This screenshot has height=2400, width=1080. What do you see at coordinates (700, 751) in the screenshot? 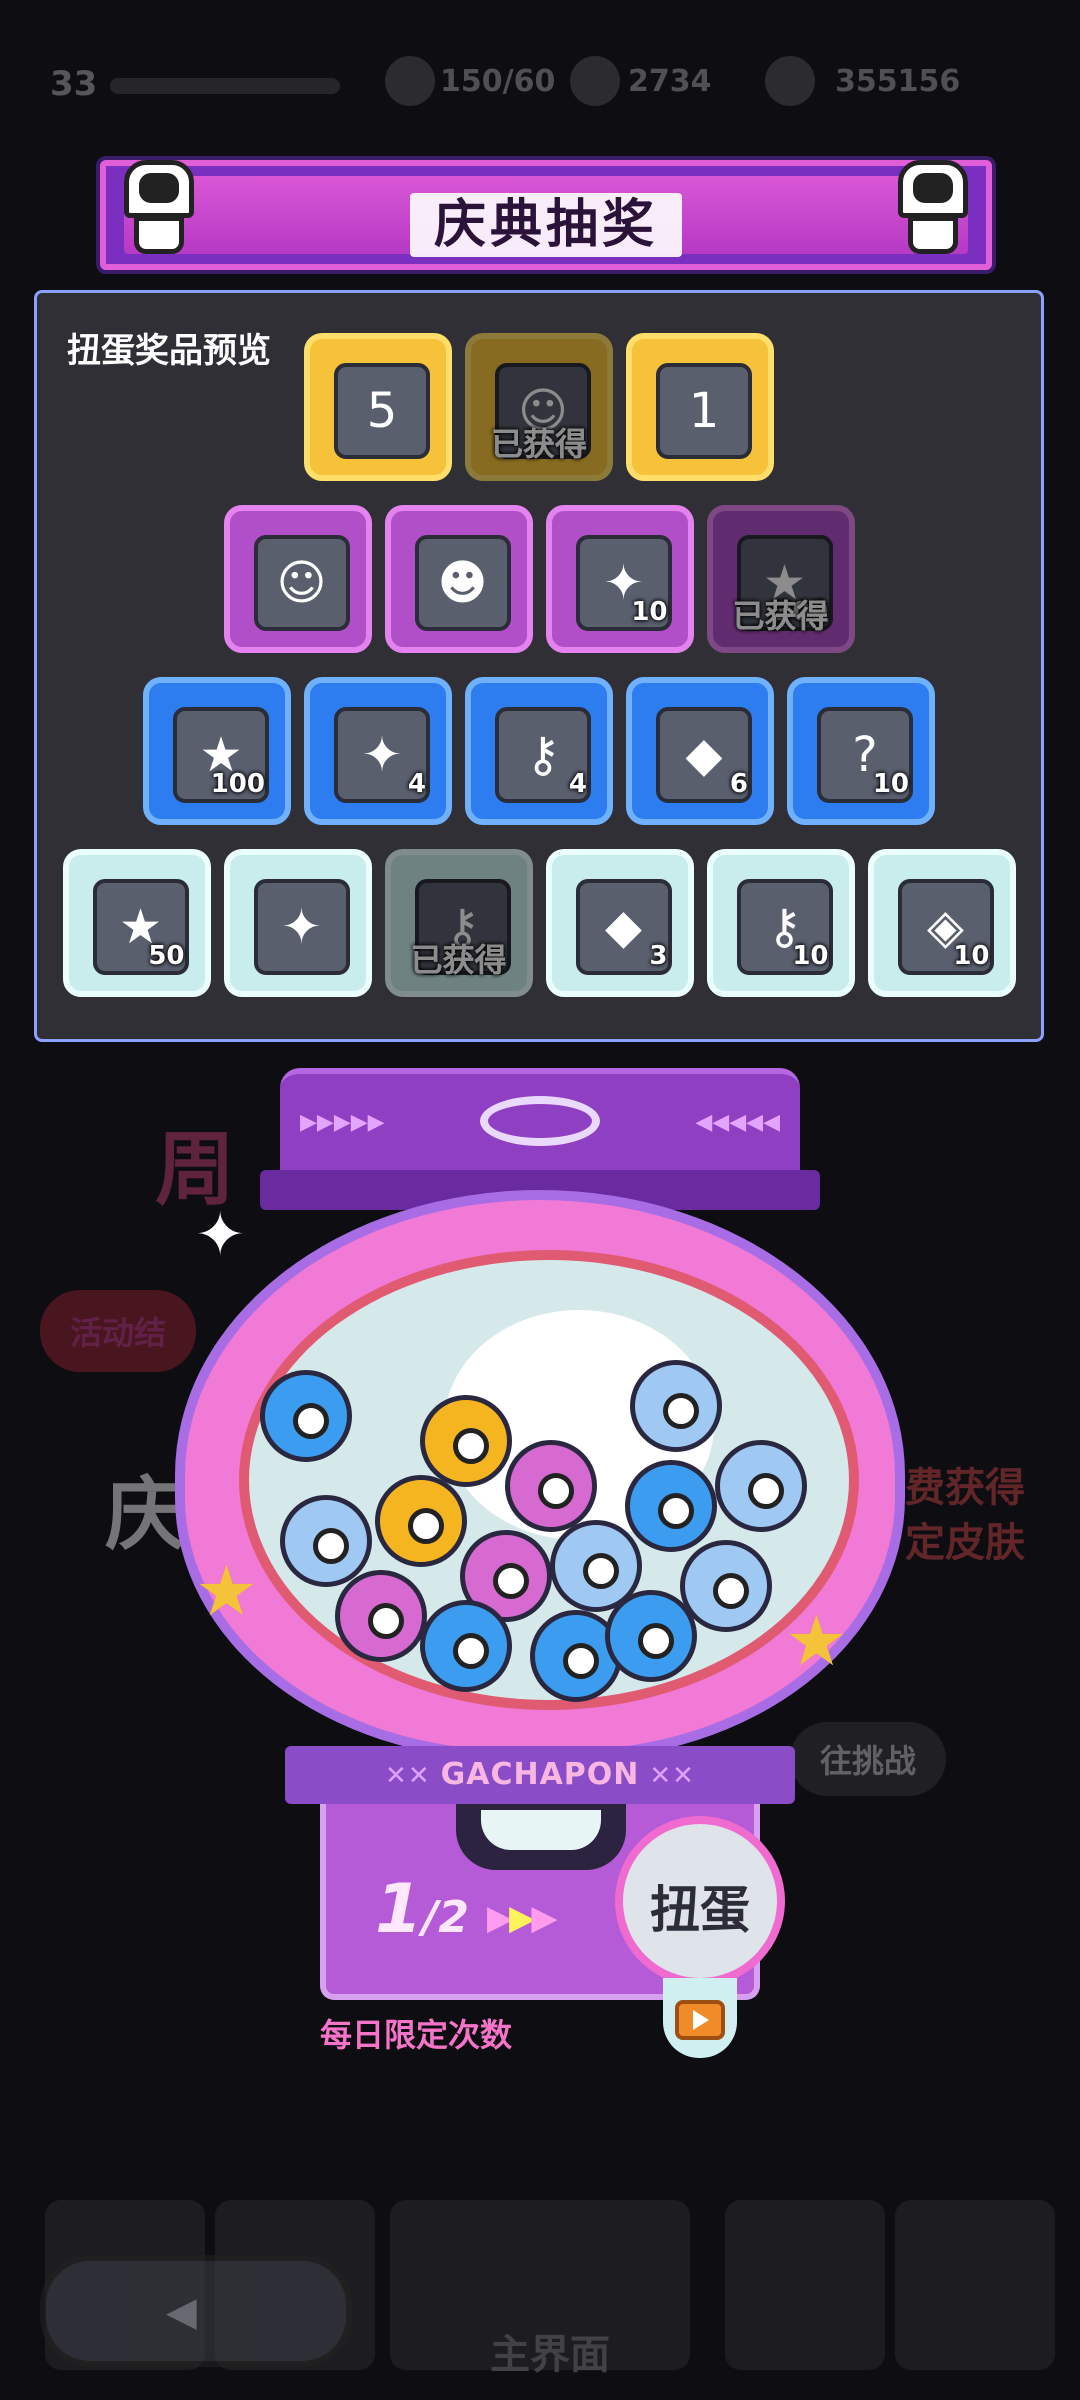
I see `prize-item: ◆ 6` at bounding box center [700, 751].